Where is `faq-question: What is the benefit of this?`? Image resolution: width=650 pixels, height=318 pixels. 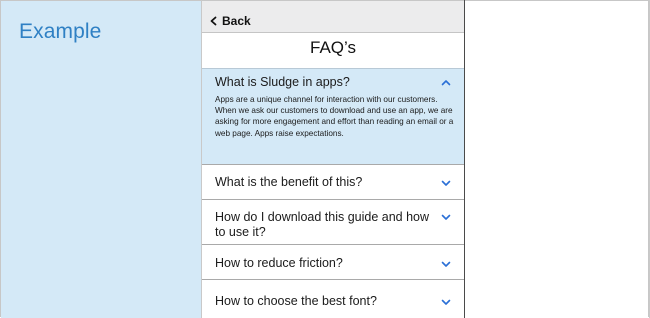 faq-question: What is the benefit of this? is located at coordinates (289, 182).